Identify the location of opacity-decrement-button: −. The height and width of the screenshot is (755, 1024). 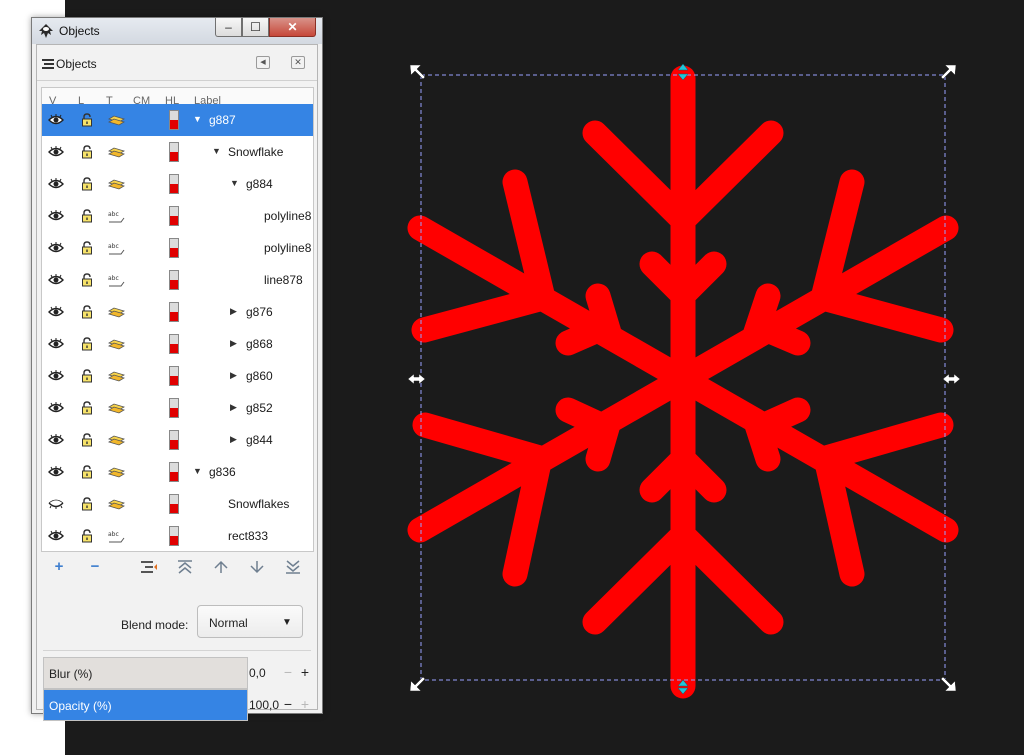
(288, 704).